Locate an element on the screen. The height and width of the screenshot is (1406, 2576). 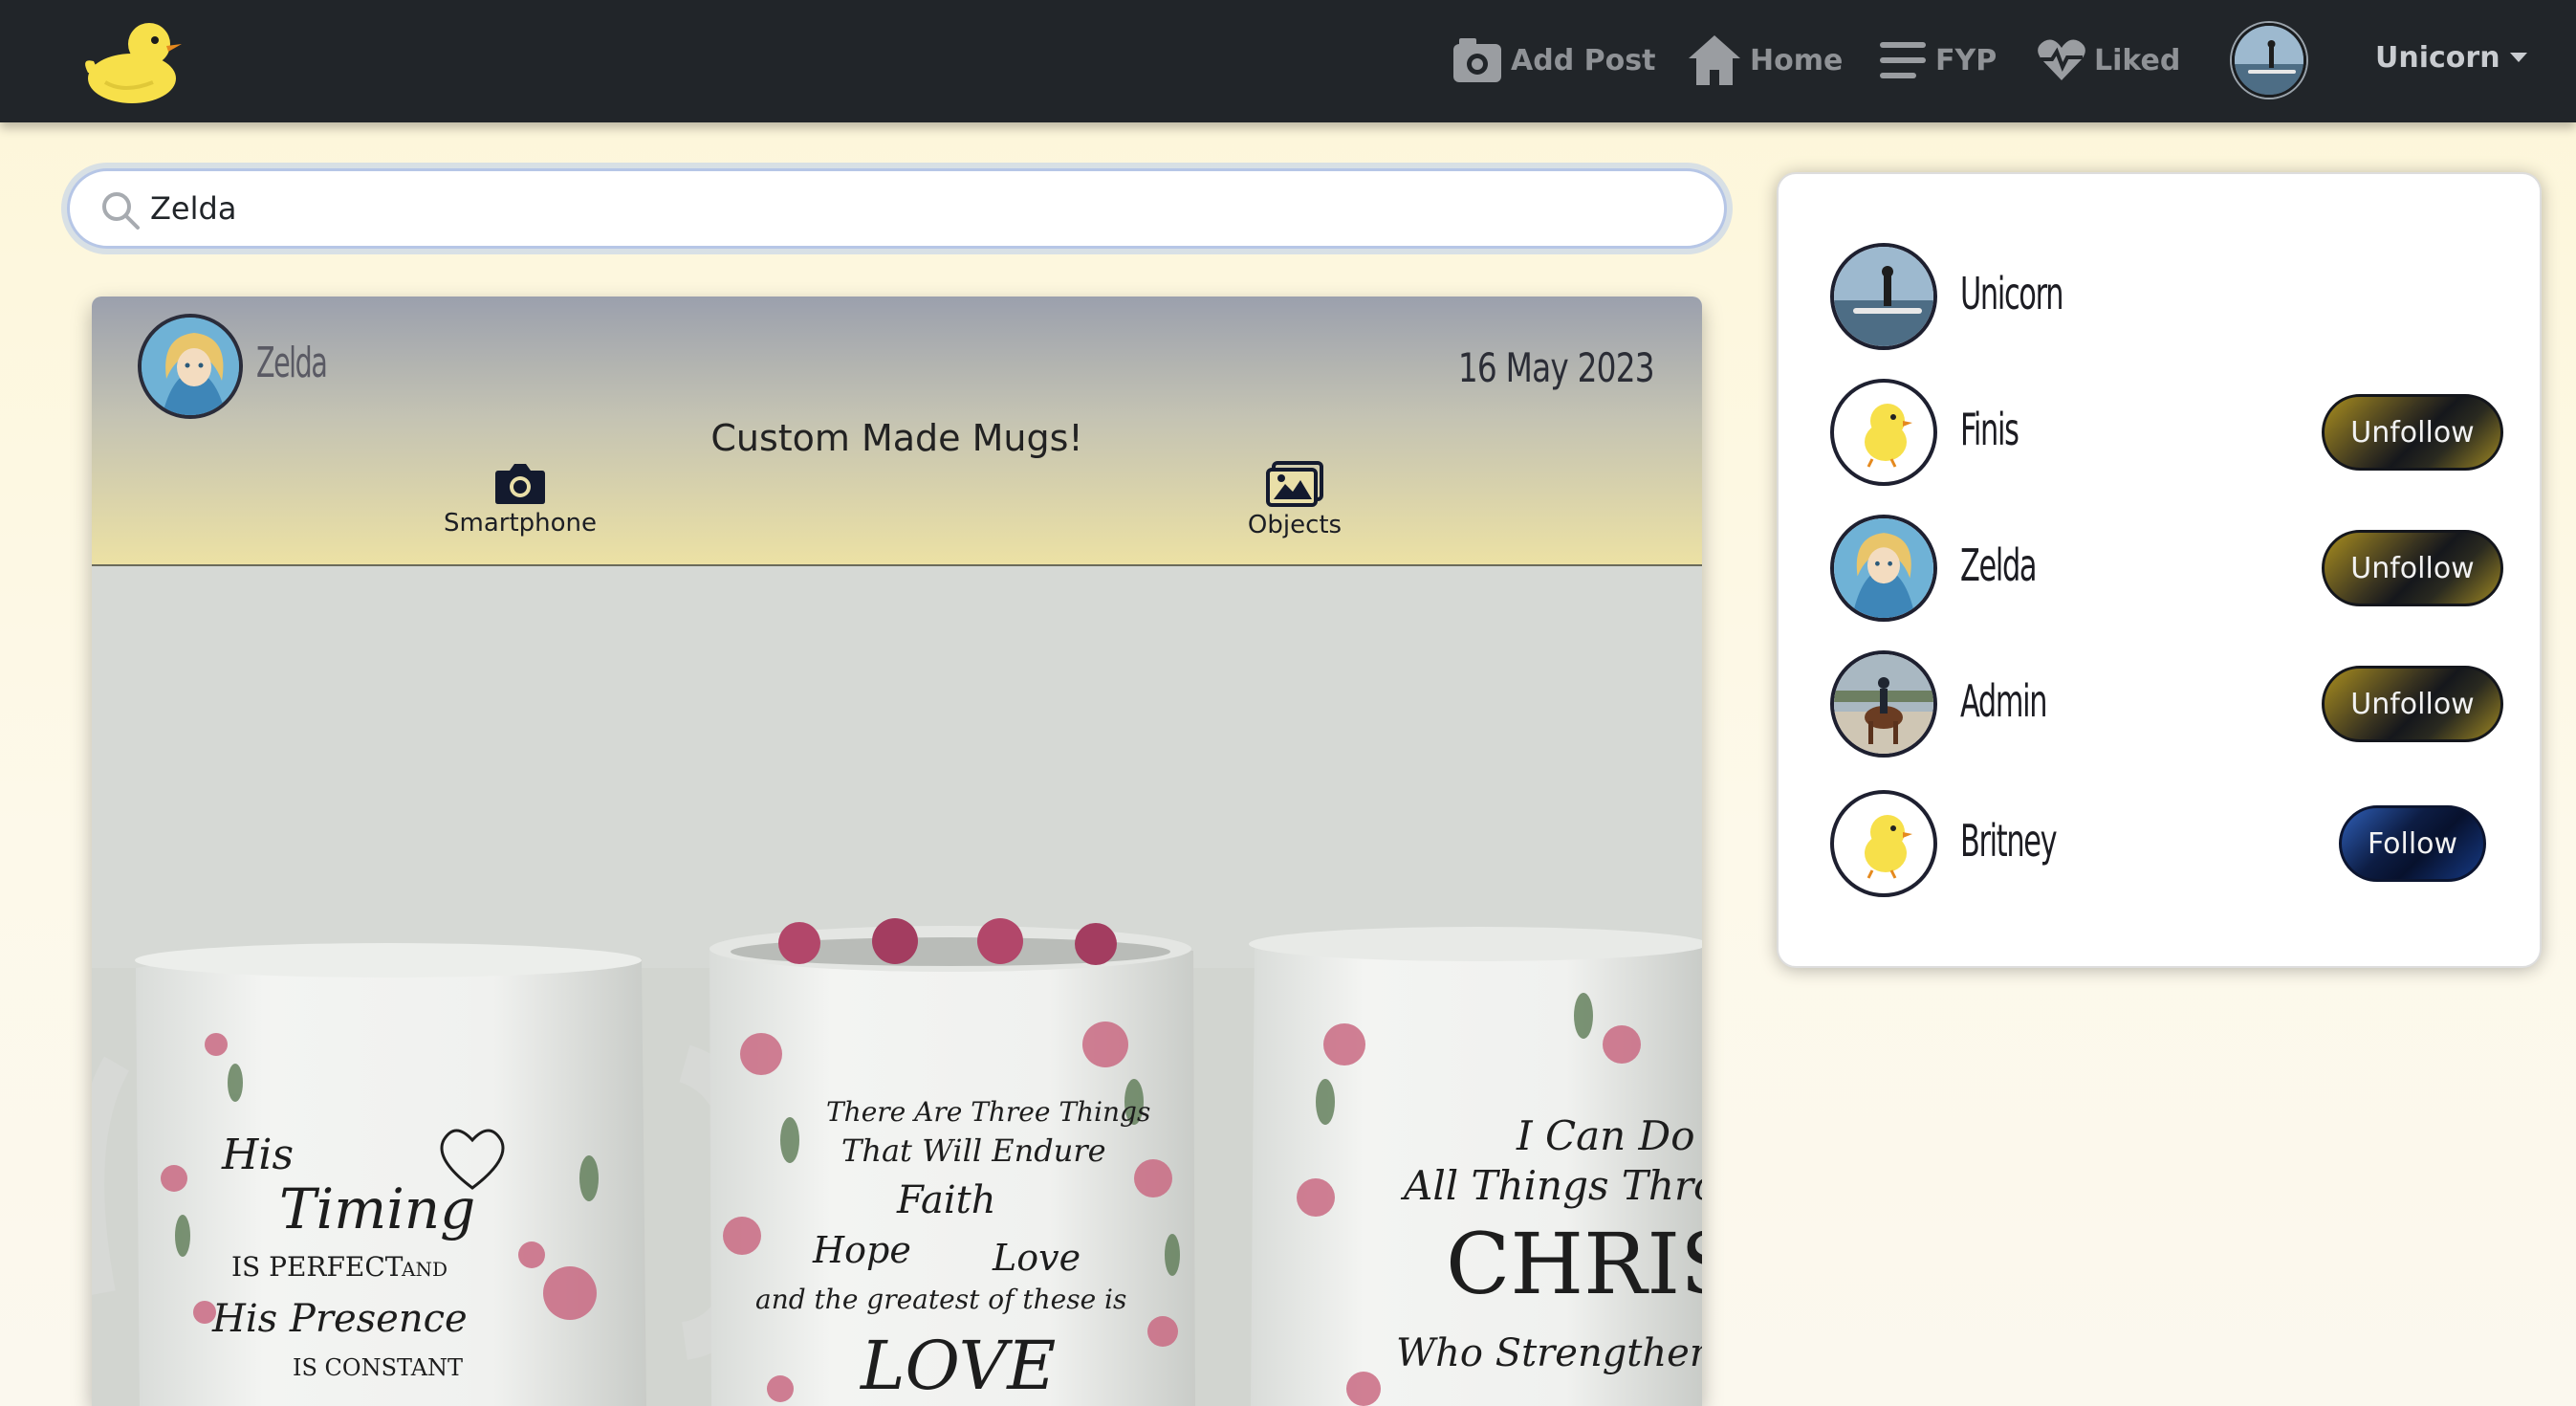
user-row-finis: Finis Unfollow is located at coordinates (2174, 433).